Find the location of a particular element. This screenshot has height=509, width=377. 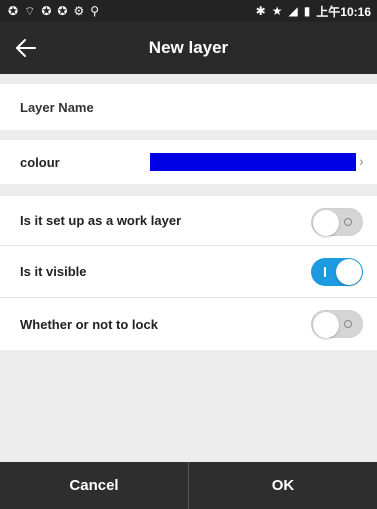

chevron-right-icon: › is located at coordinates (361, 161).